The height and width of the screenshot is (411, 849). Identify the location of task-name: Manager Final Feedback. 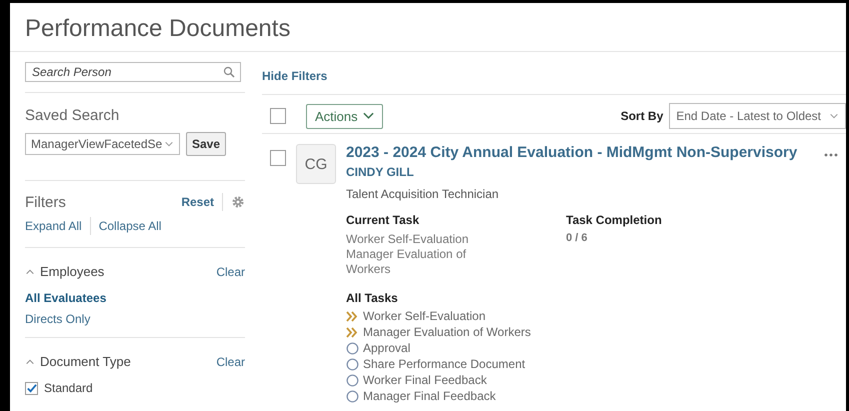
(429, 396).